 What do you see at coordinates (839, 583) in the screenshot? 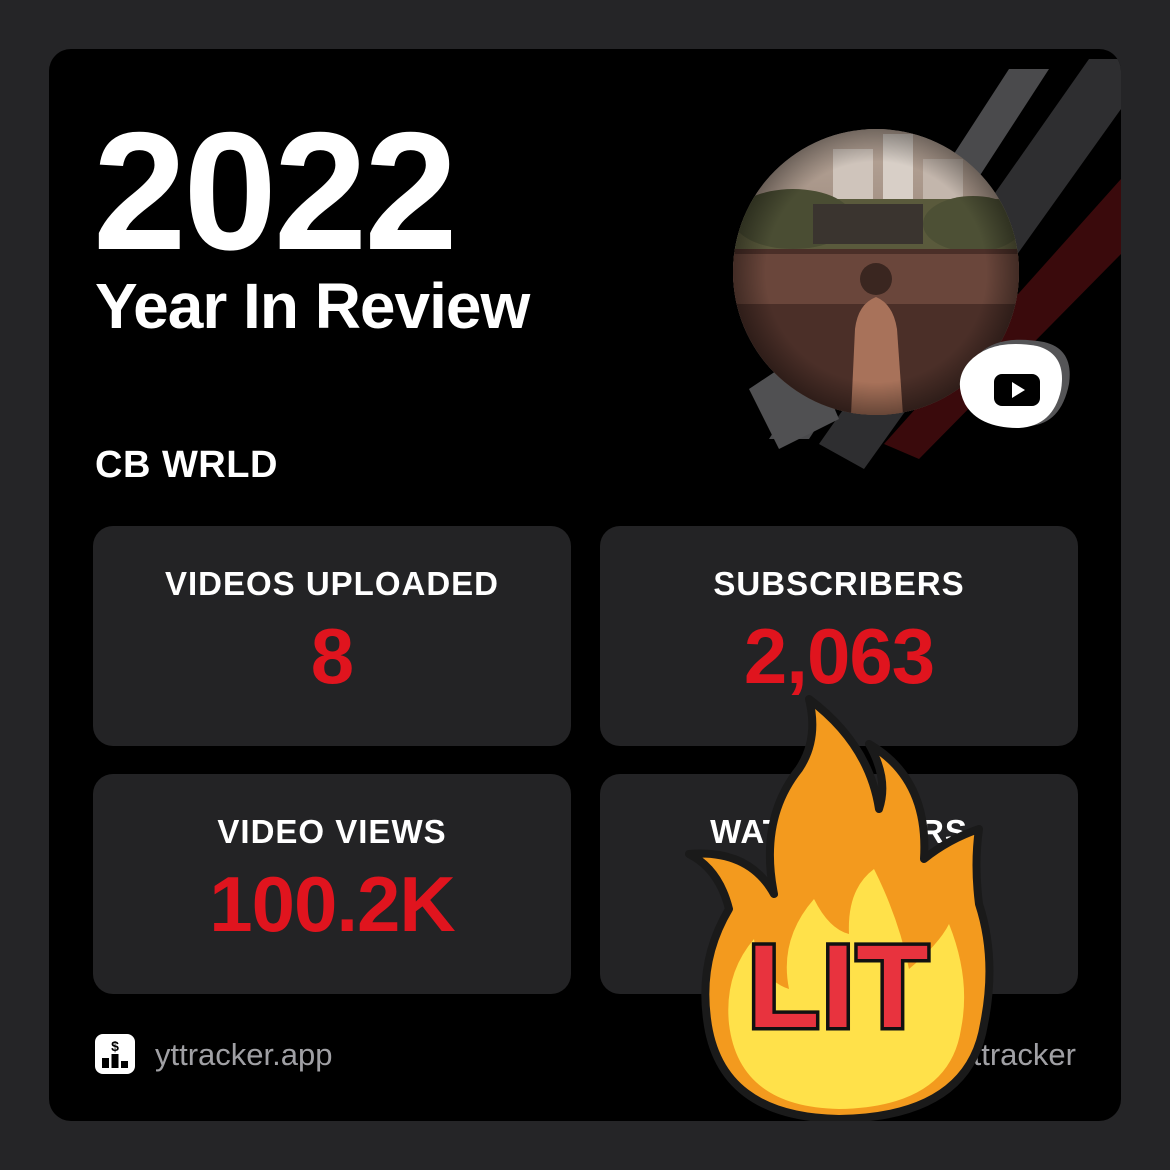
I see `stat-label: SUBSCRIBERS` at bounding box center [839, 583].